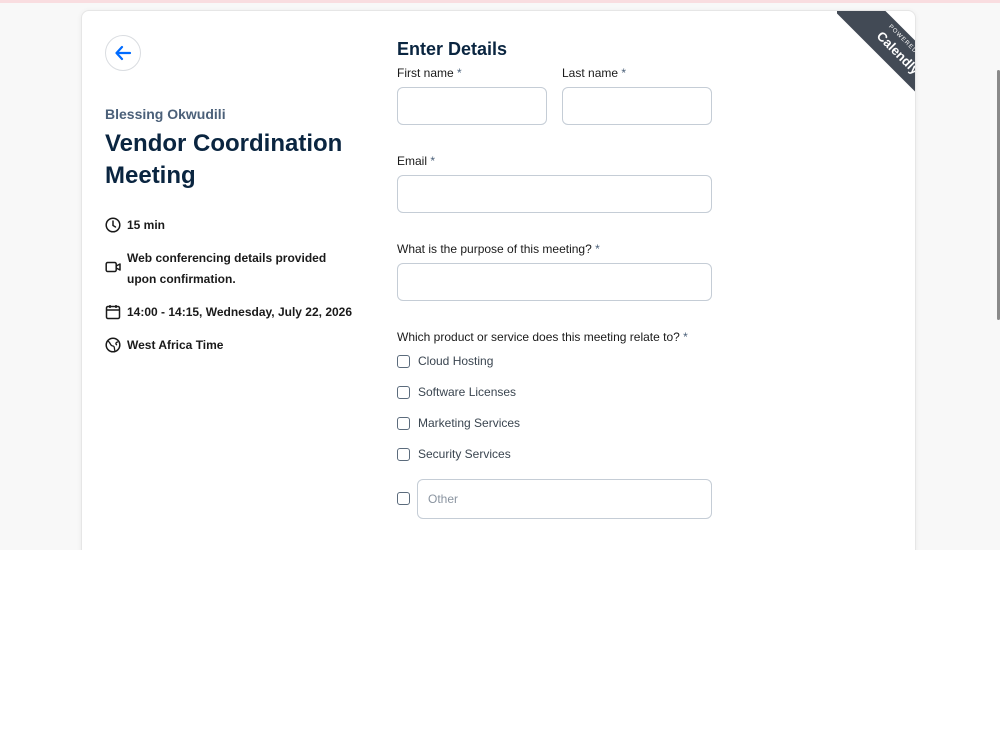  I want to click on calendly-badge: POWERED BY Calendly, so click(876, 61).